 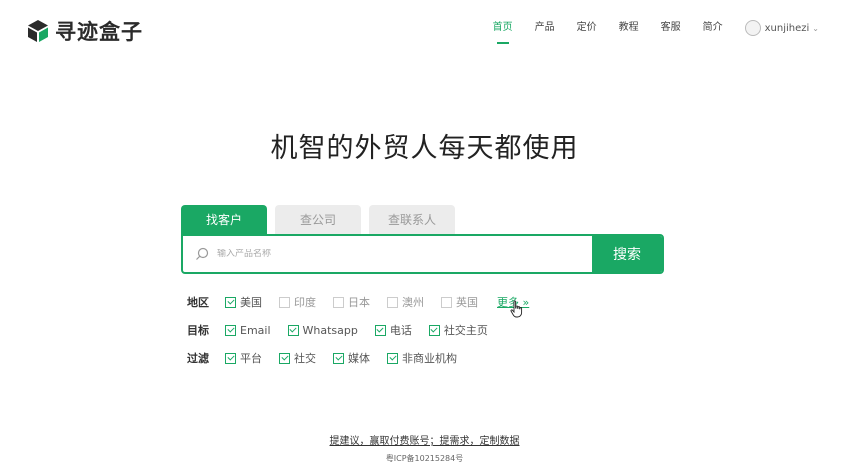 I want to click on nav-item-about: 简介, so click(x=713, y=28).